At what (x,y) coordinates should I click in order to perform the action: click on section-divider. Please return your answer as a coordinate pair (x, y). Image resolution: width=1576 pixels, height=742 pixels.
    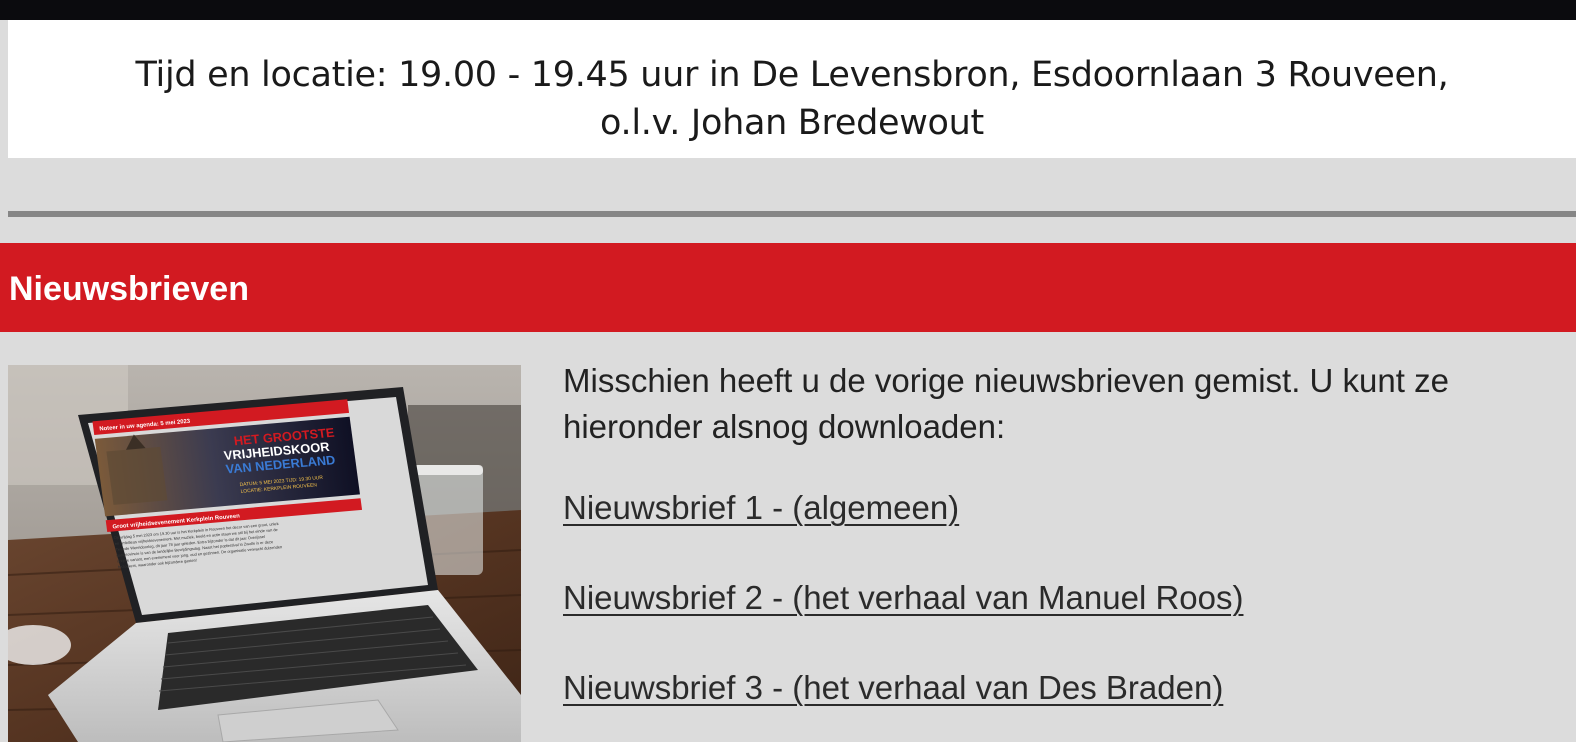
    Looking at the image, I should click on (792, 214).